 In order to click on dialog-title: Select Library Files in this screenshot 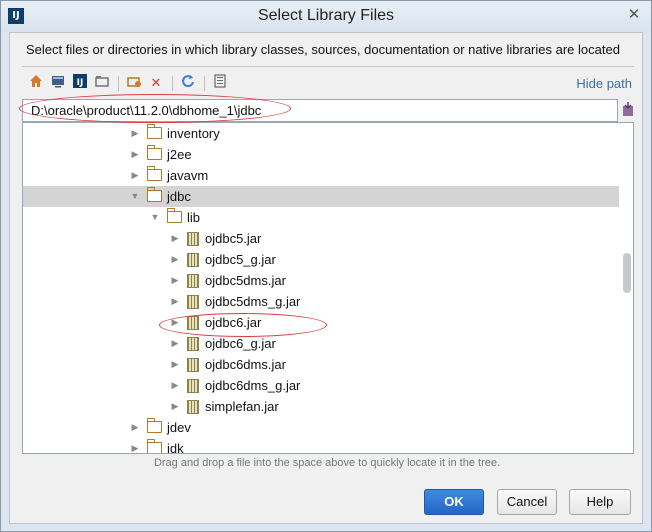, I will do `click(326, 15)`.